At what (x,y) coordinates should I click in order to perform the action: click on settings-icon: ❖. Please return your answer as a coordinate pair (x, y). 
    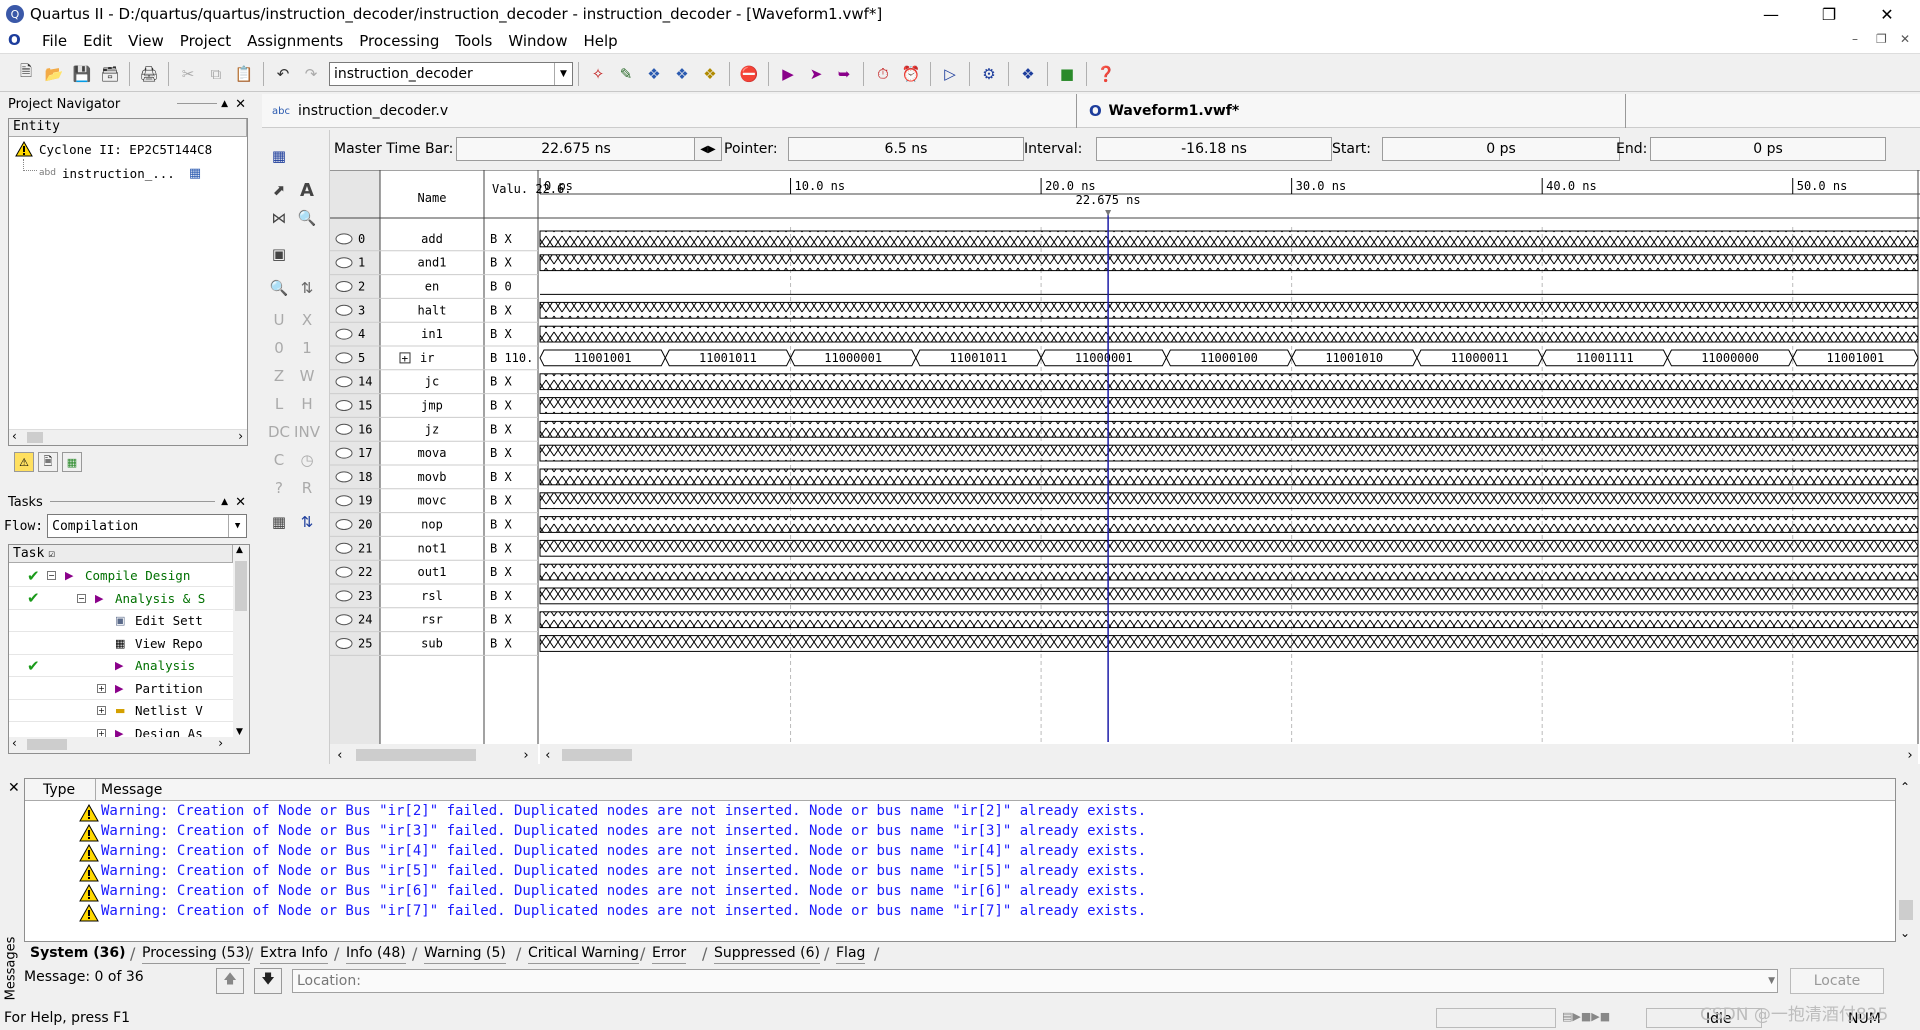
    Looking at the image, I should click on (654, 74).